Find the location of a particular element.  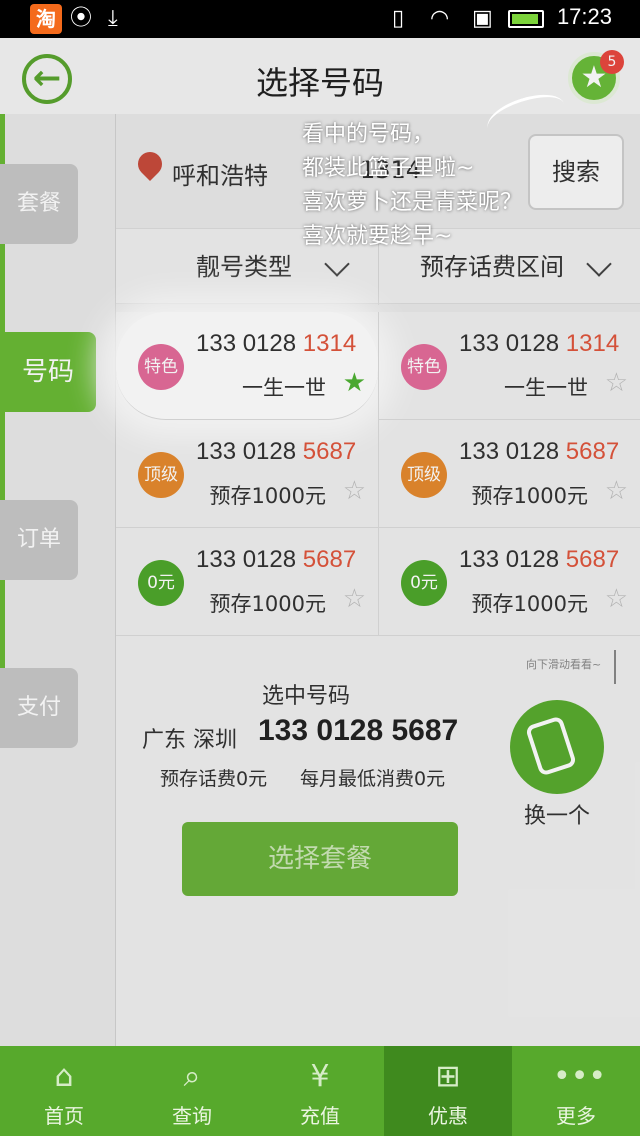

guide-hint-text: 看中的号码， 都装此篮子里啦~ 喜欢萝卜还是青菜呢？ 喜欢就要趁早~ is located at coordinates (412, 186).